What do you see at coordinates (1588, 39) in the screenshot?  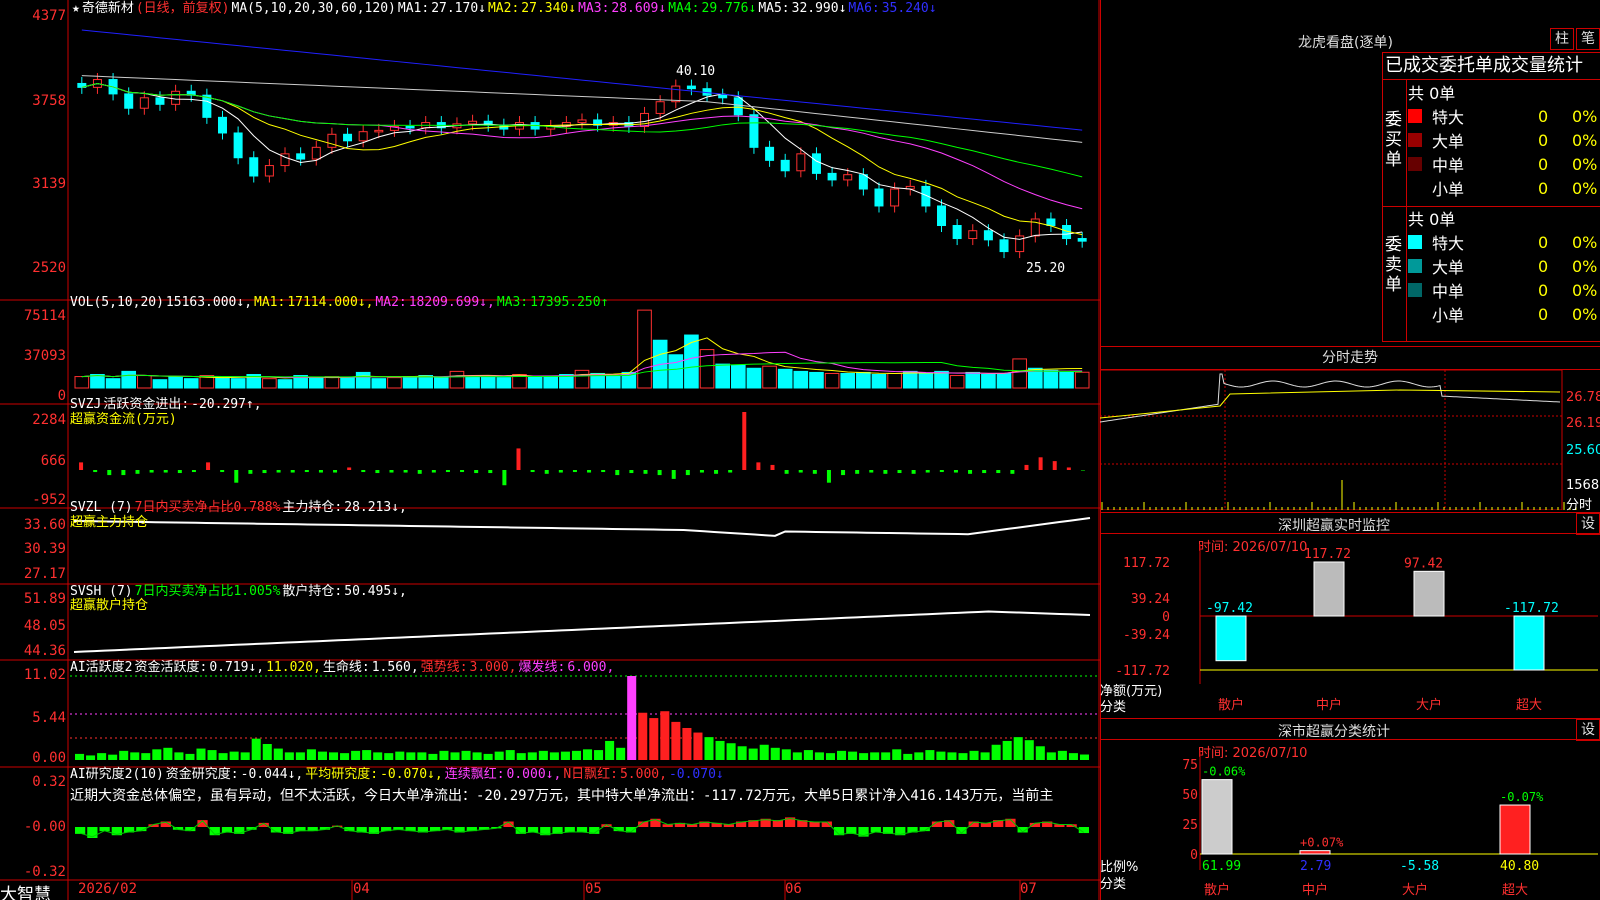 I see `tick-mode-button: 笔` at bounding box center [1588, 39].